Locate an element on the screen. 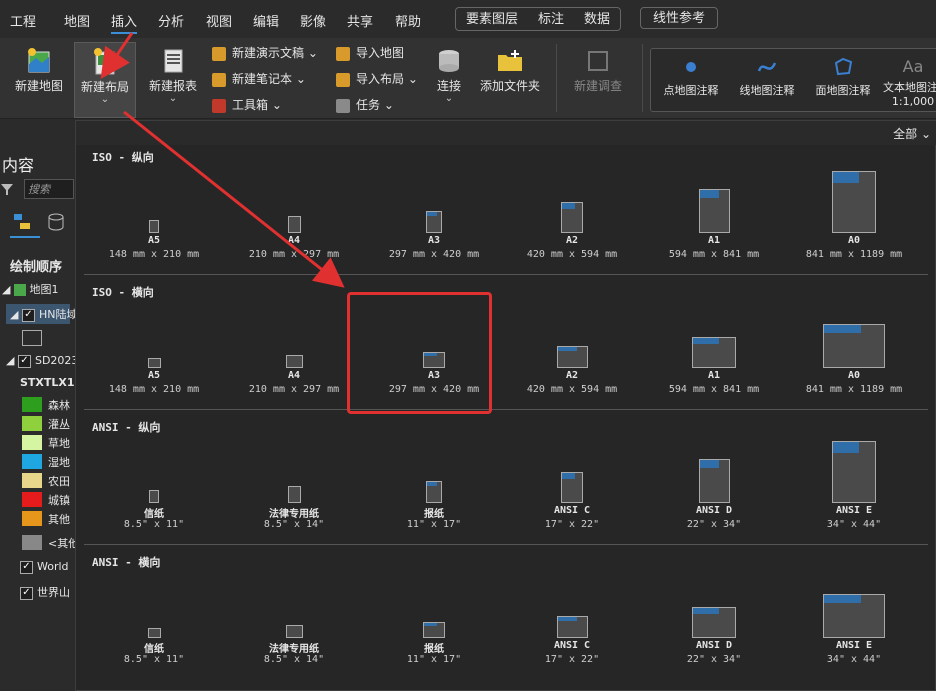  tab-data: 数据 is located at coordinates (597, 20).